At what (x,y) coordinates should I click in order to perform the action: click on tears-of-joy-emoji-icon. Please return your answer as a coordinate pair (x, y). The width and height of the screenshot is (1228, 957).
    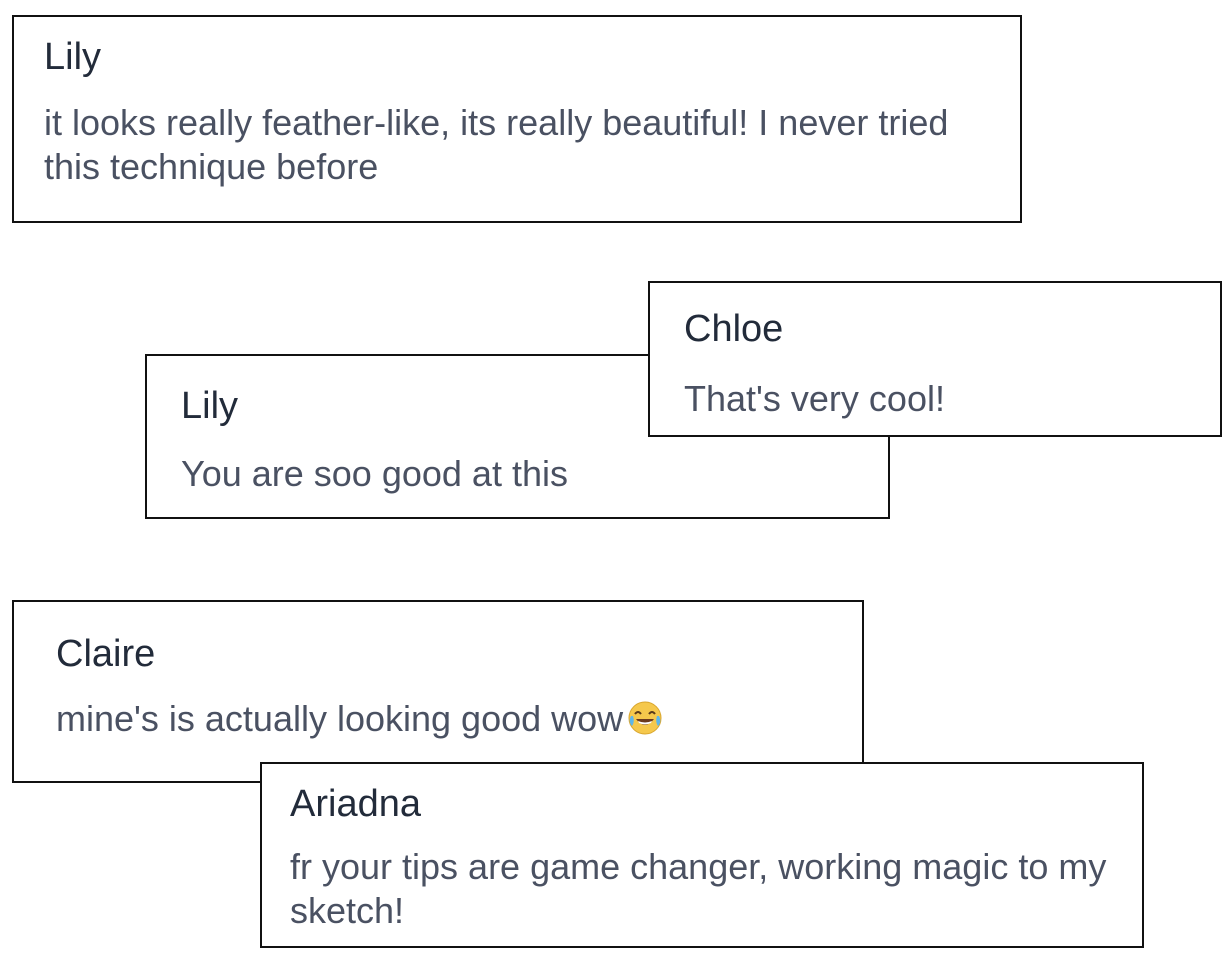
    Looking at the image, I should click on (645, 718).